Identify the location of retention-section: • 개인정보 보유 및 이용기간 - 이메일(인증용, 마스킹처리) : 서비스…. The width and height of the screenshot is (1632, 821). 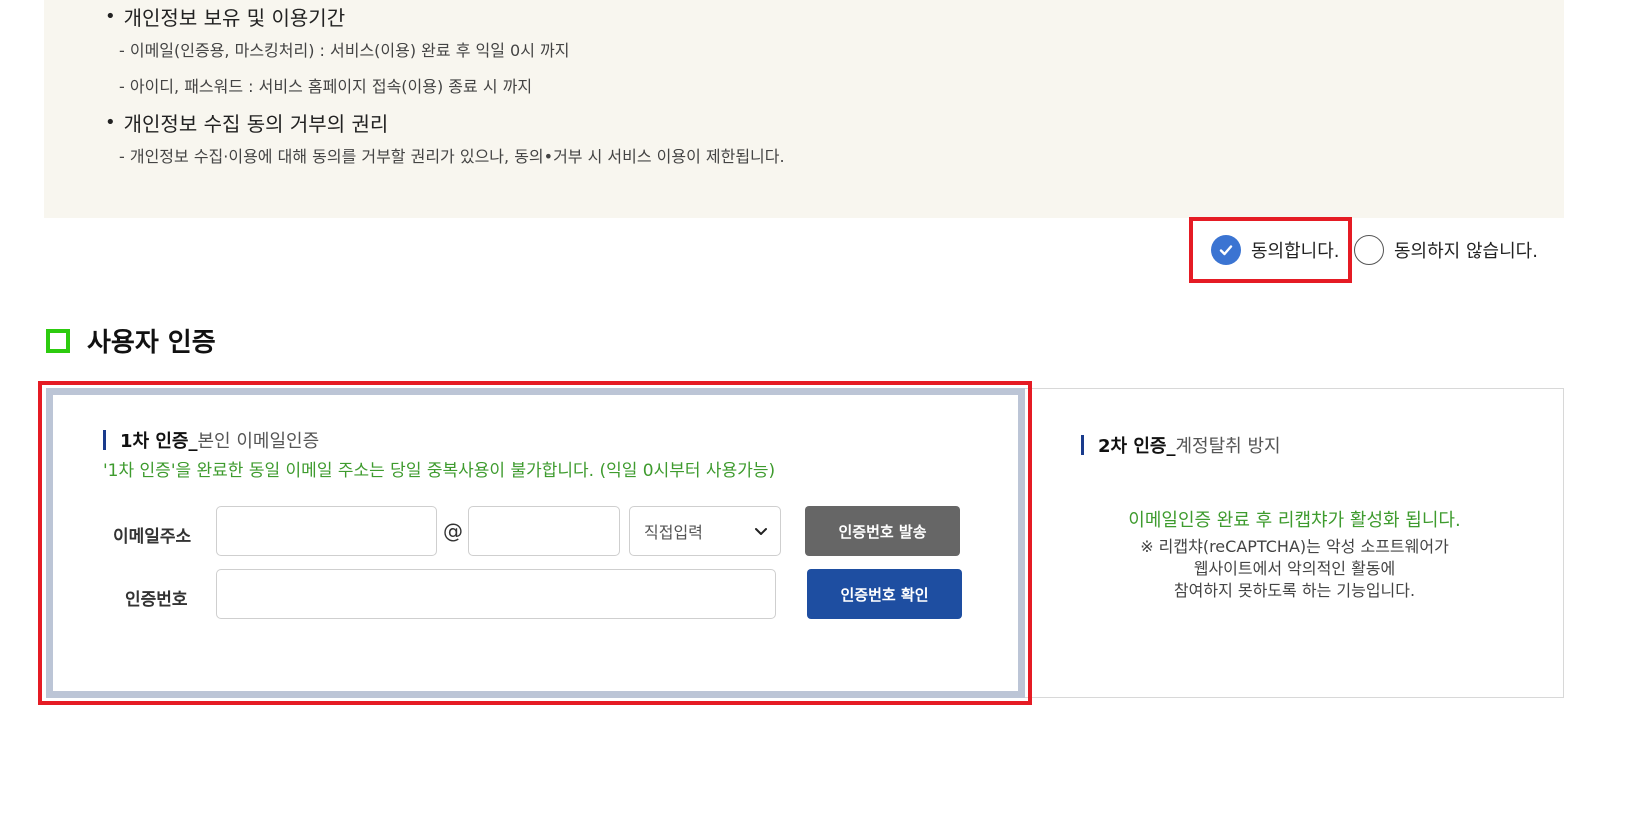
(337, 49).